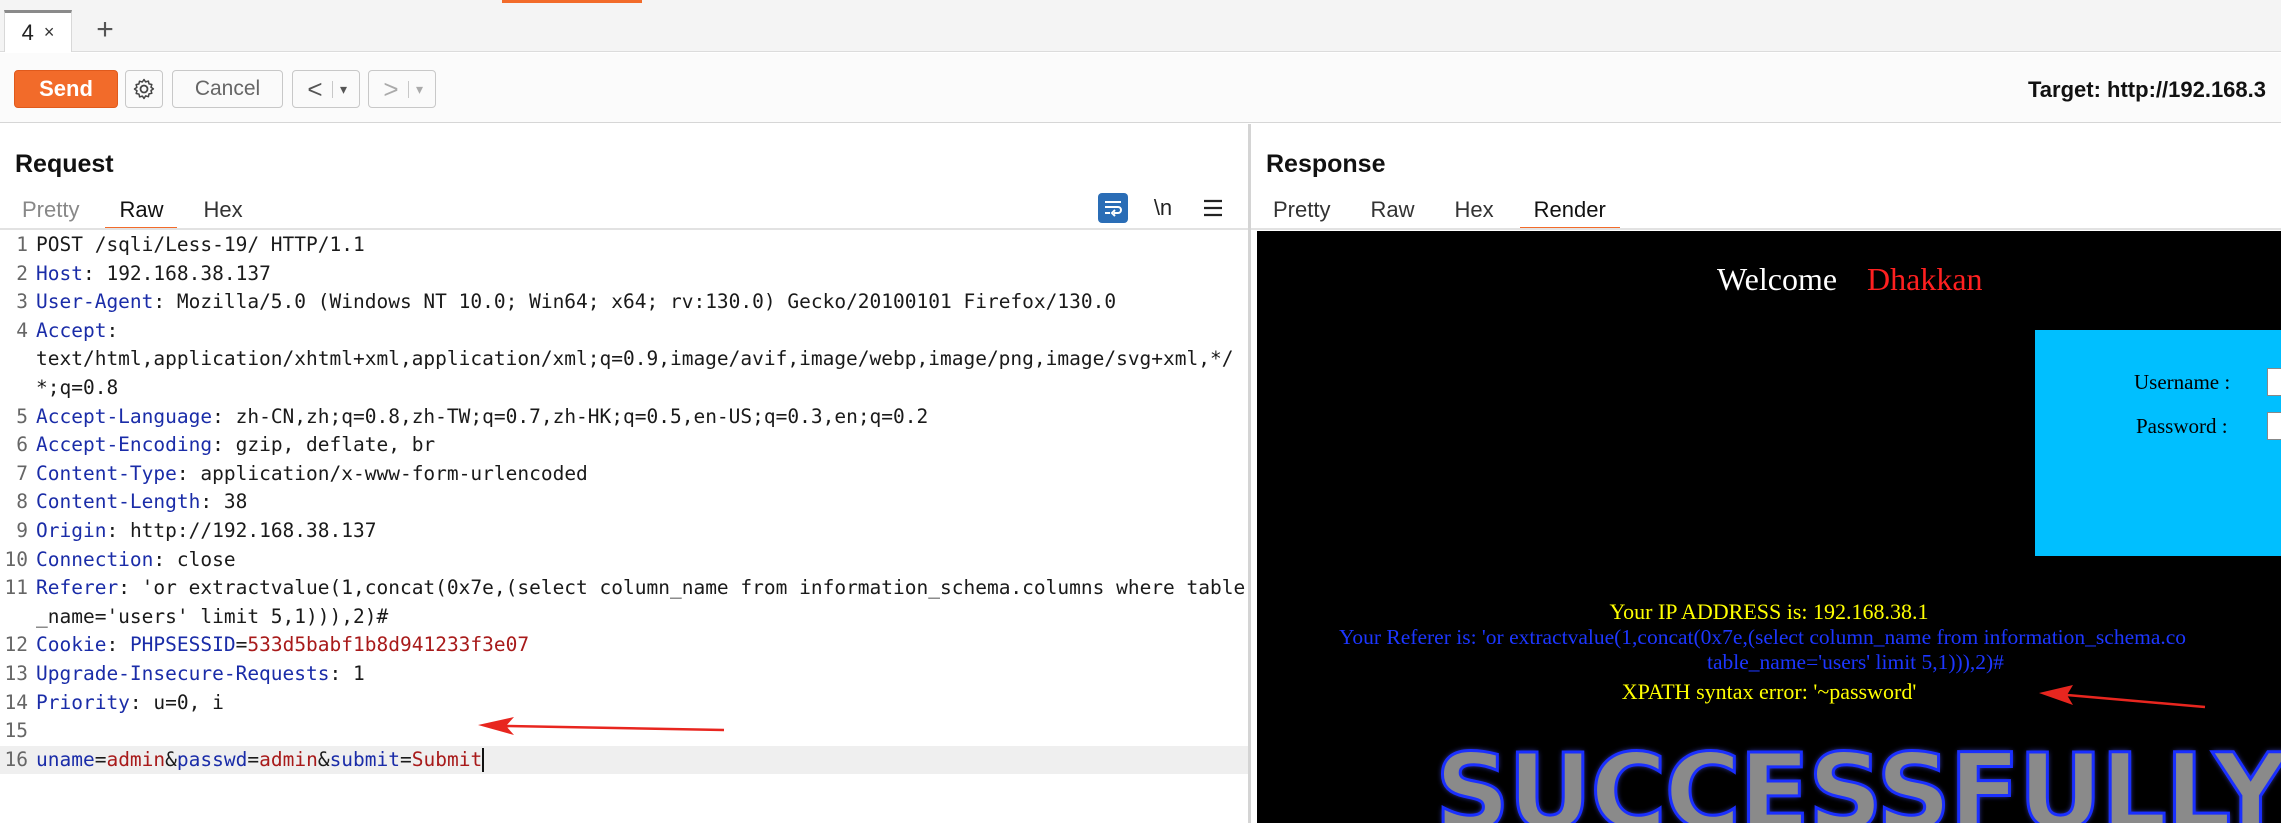 The image size is (2281, 823). What do you see at coordinates (1777, 279) in the screenshot?
I see `welcome-text: Welcome` at bounding box center [1777, 279].